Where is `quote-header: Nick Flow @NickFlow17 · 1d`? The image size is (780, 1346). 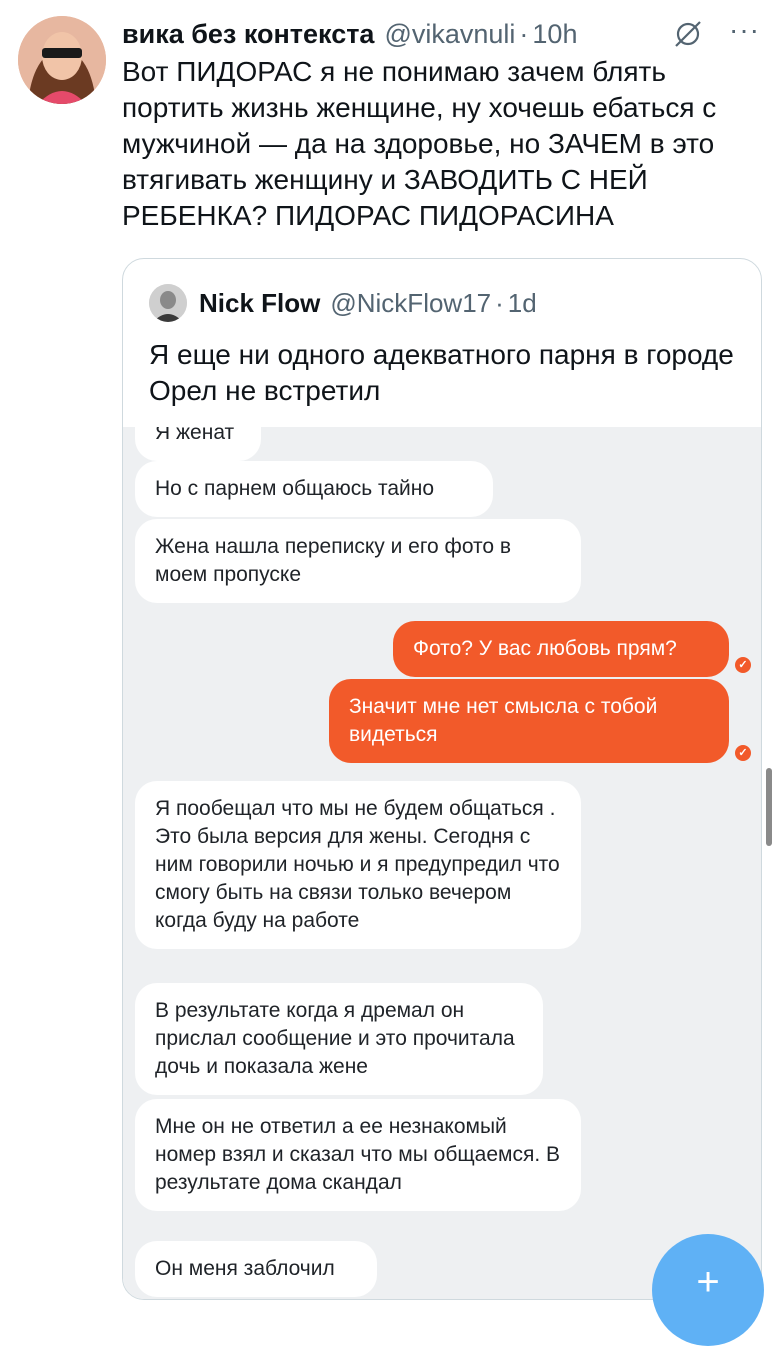
quote-header: Nick Flow @NickFlow17 · 1d is located at coordinates (343, 303).